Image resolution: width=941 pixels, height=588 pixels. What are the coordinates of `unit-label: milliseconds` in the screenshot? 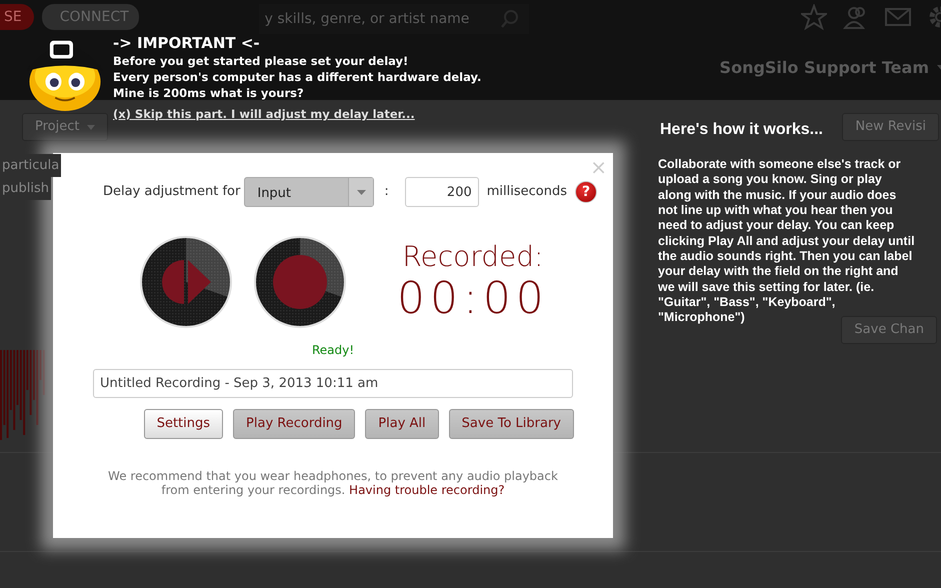 It's located at (526, 192).